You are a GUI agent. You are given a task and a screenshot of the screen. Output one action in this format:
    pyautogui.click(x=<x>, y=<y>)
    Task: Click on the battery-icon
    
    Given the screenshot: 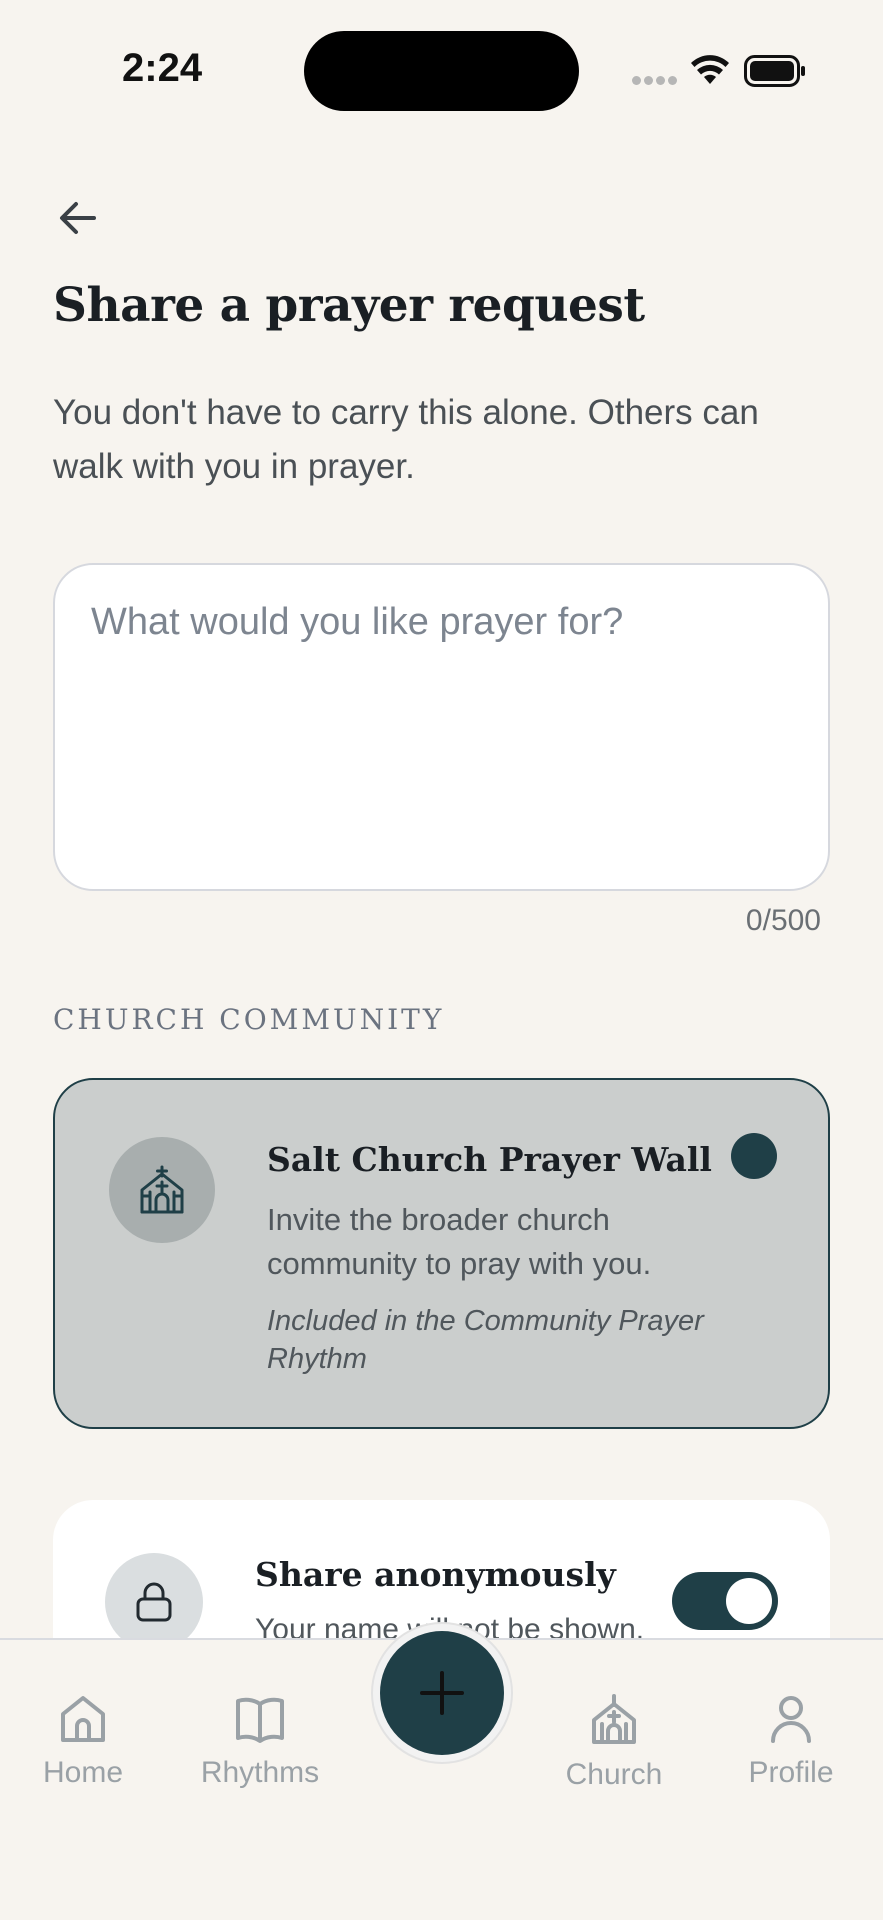 What is the action you would take?
    pyautogui.click(x=774, y=71)
    